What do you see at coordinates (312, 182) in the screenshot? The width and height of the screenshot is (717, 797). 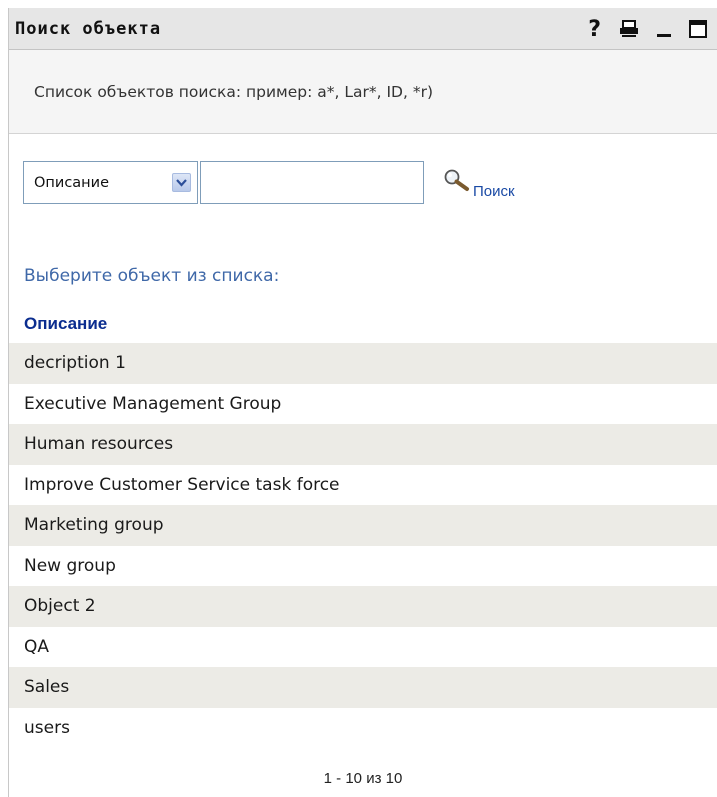 I see `search-input` at bounding box center [312, 182].